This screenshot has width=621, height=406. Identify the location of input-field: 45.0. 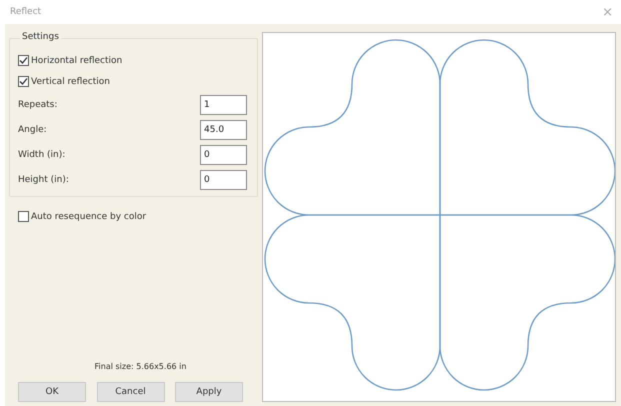
(223, 130).